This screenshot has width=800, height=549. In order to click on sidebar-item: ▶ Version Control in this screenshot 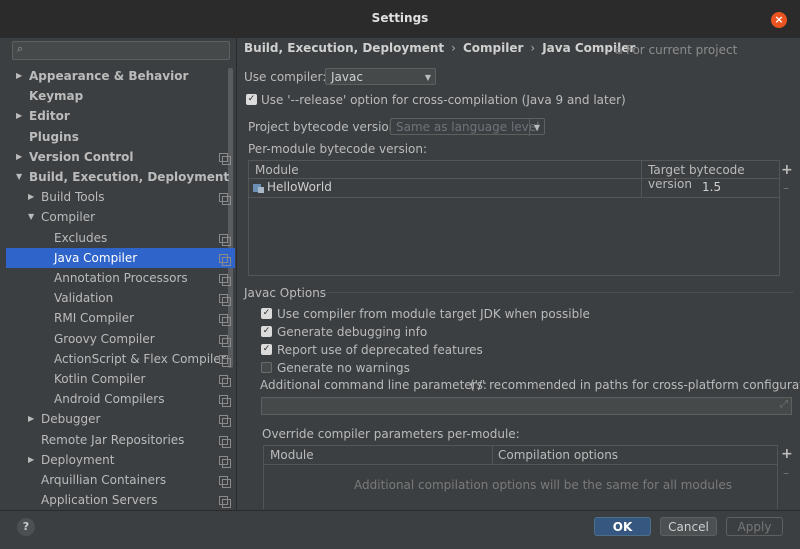, I will do `click(120, 157)`.